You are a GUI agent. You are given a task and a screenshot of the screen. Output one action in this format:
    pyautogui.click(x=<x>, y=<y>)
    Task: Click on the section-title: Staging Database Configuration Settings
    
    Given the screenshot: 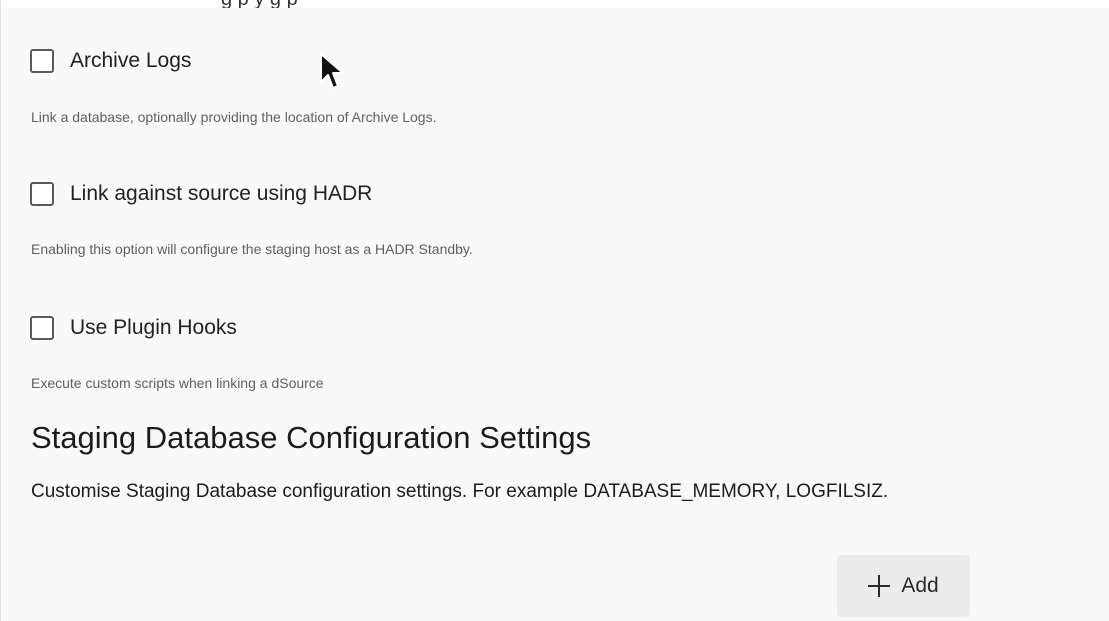 What is the action you would take?
    pyautogui.click(x=311, y=437)
    